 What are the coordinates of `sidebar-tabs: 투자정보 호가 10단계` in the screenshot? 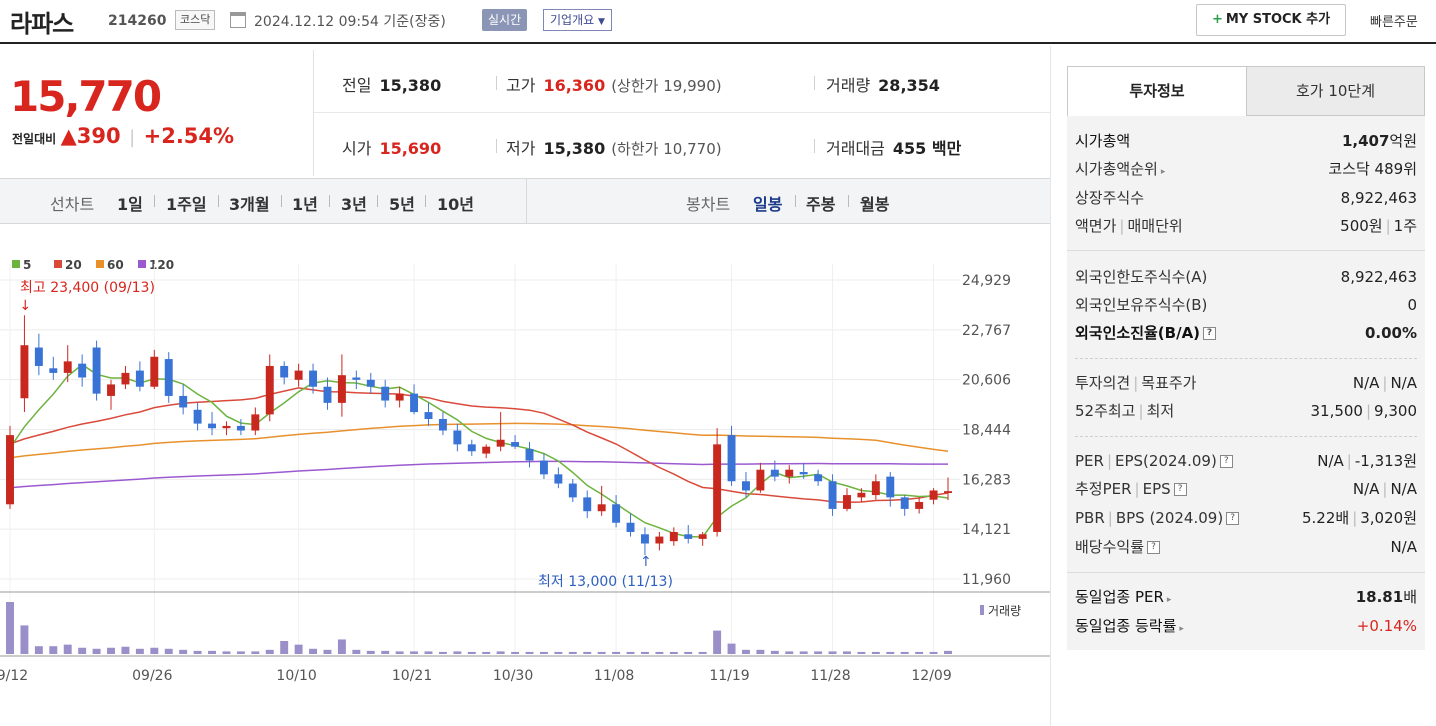 It's located at (1246, 91).